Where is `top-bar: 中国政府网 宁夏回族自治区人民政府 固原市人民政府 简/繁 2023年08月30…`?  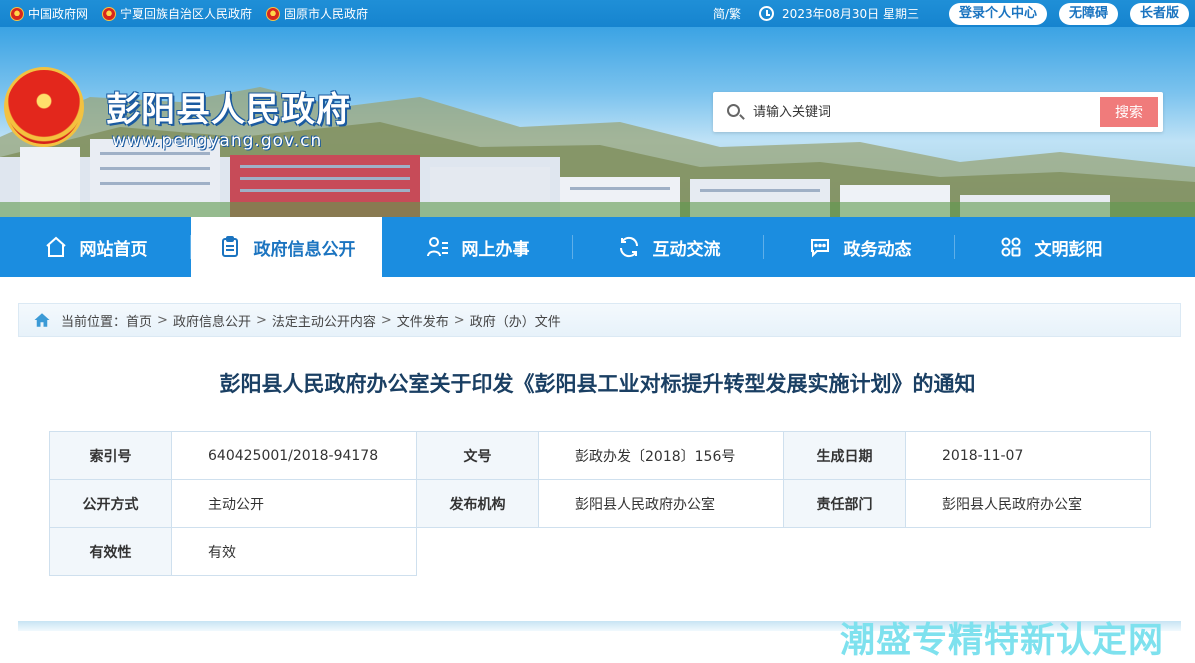 top-bar: 中国政府网 宁夏回族自治区人民政府 固原市人民政府 简/繁 2023年08月30… is located at coordinates (597, 13).